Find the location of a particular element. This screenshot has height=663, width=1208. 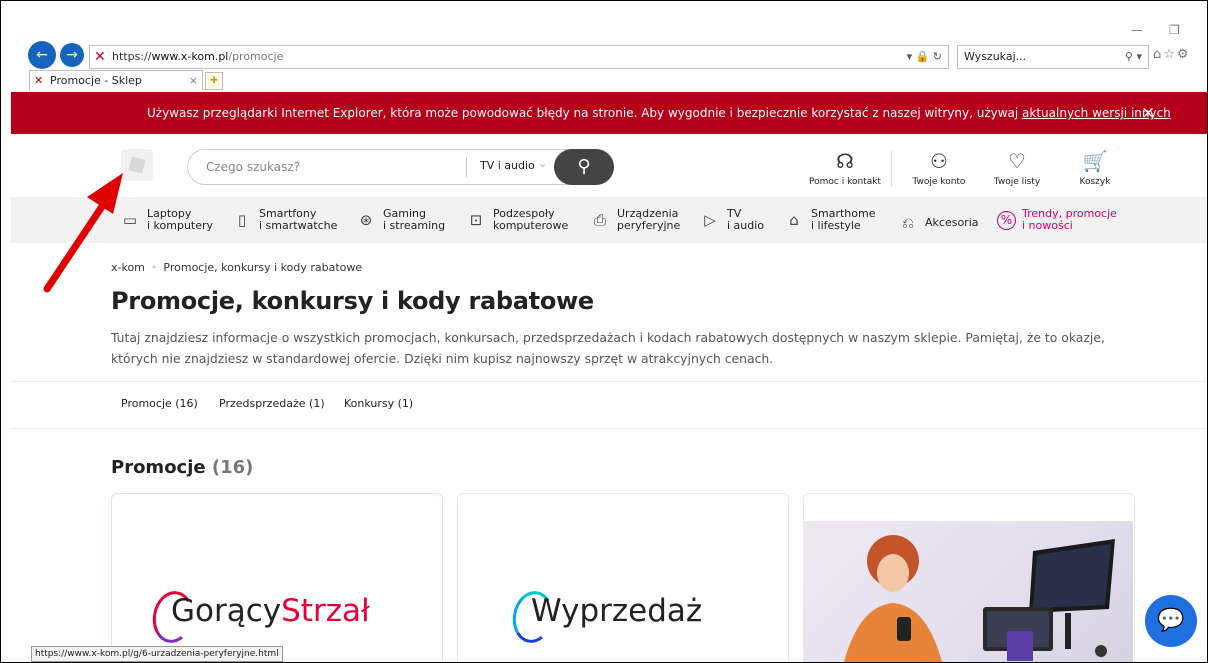

minimize-icon: — is located at coordinates (1137, 30).